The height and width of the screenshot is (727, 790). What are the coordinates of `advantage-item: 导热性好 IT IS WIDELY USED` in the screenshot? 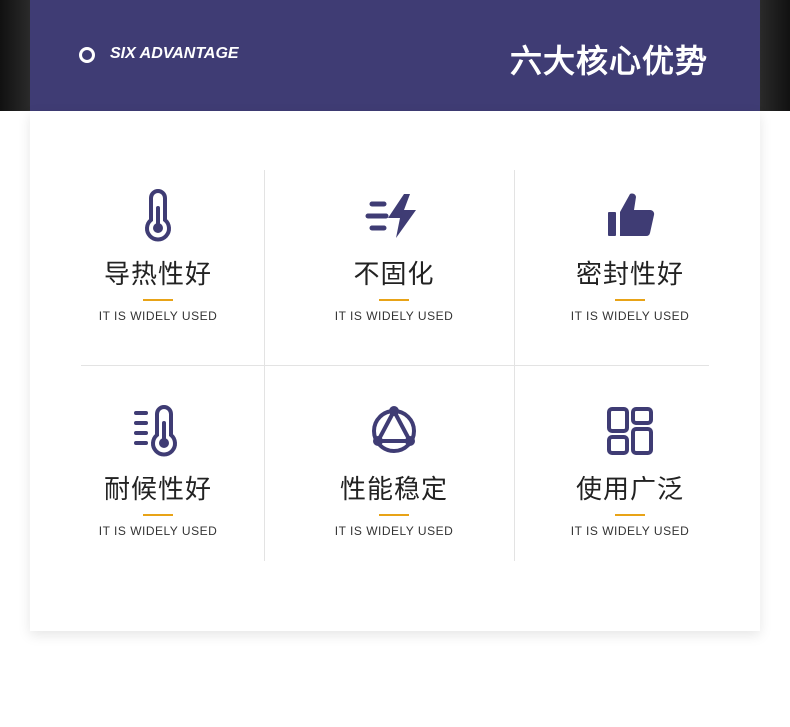 It's located at (158, 254).